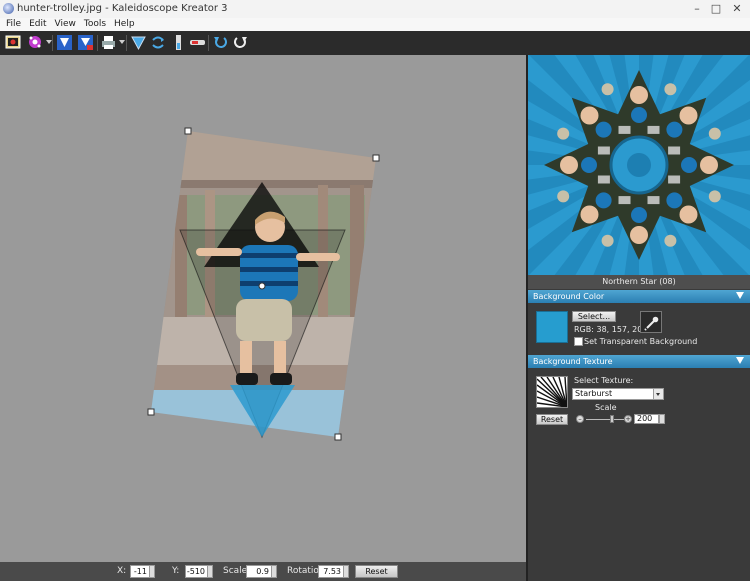 The height and width of the screenshot is (581, 750). Describe the element at coordinates (578, 341) in the screenshot. I see `transparent-background-checkbox` at that location.